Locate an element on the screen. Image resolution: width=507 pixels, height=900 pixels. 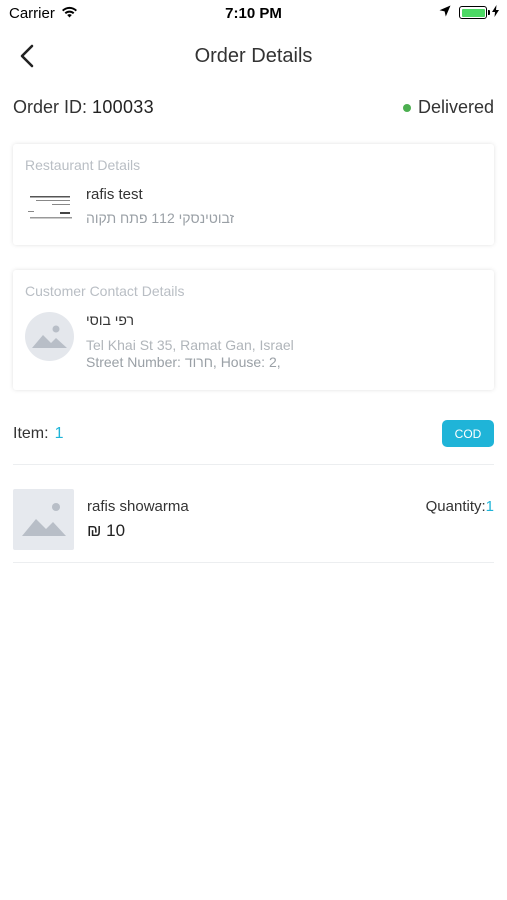
charging-bolt-icon is located at coordinates (495, 12).